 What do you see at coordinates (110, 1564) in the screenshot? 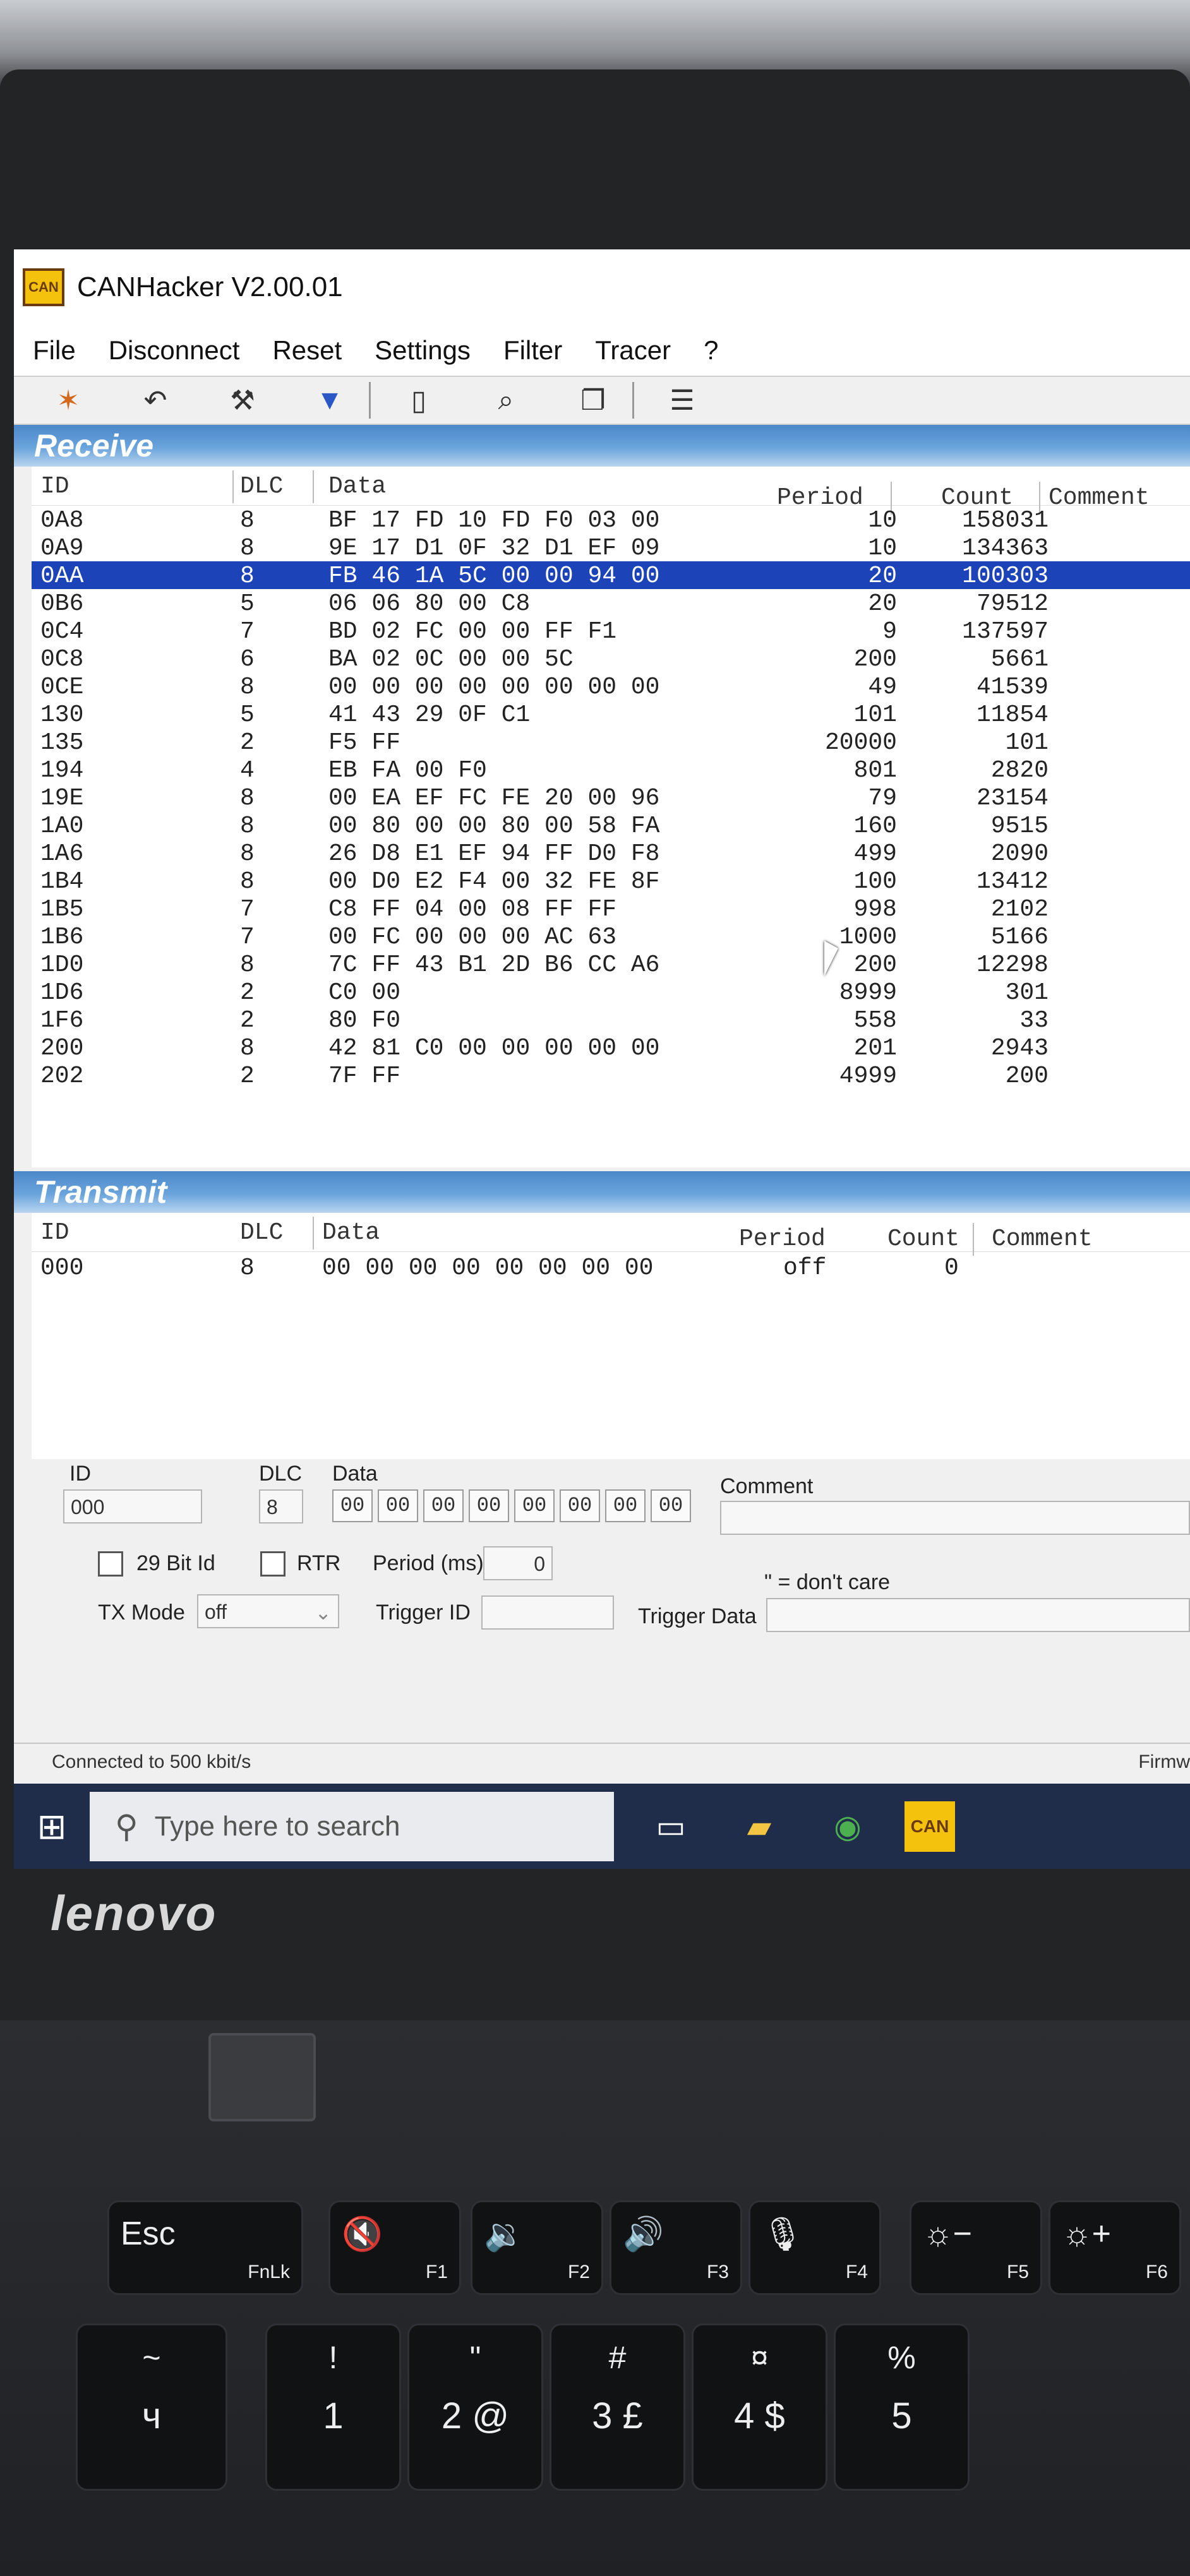
I see `29-bit-id-checkbox` at bounding box center [110, 1564].